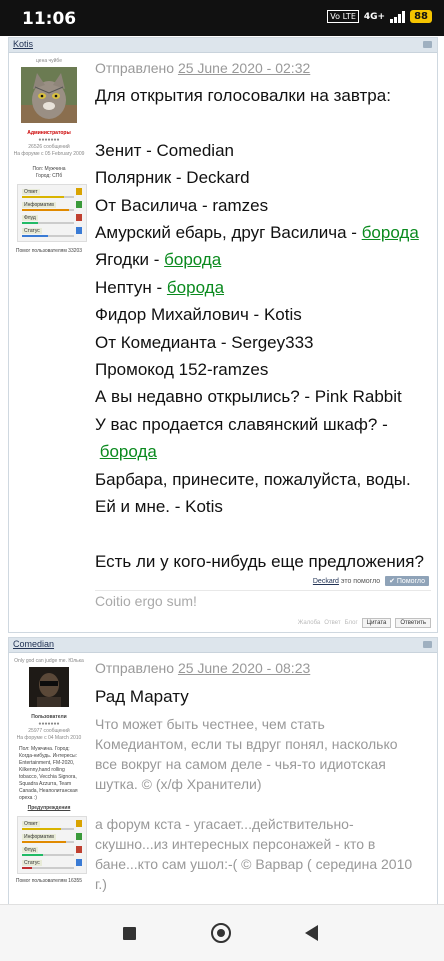 The height and width of the screenshot is (961, 444). I want to click on system-nav-bar, so click(222, 932).